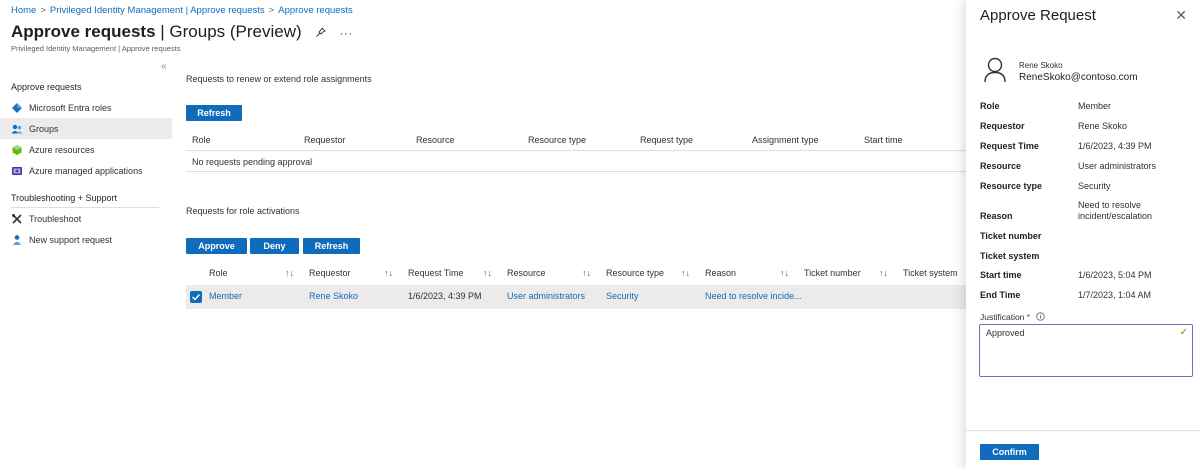 The width and height of the screenshot is (1200, 469). I want to click on page-title-bold: Approve requests, so click(83, 31).